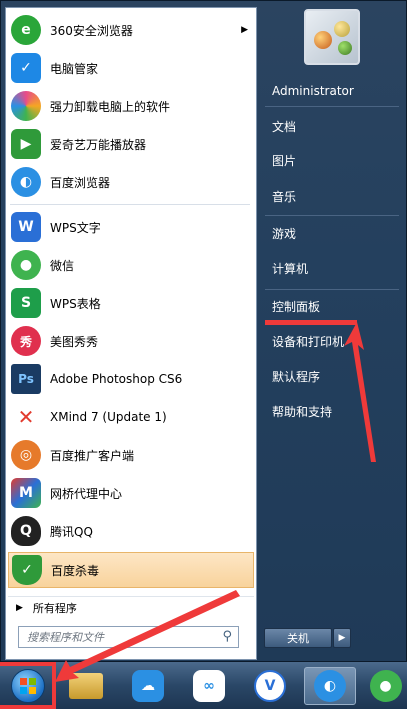  Describe the element at coordinates (26, 341) in the screenshot. I see `meitu-icon: 秀` at that location.